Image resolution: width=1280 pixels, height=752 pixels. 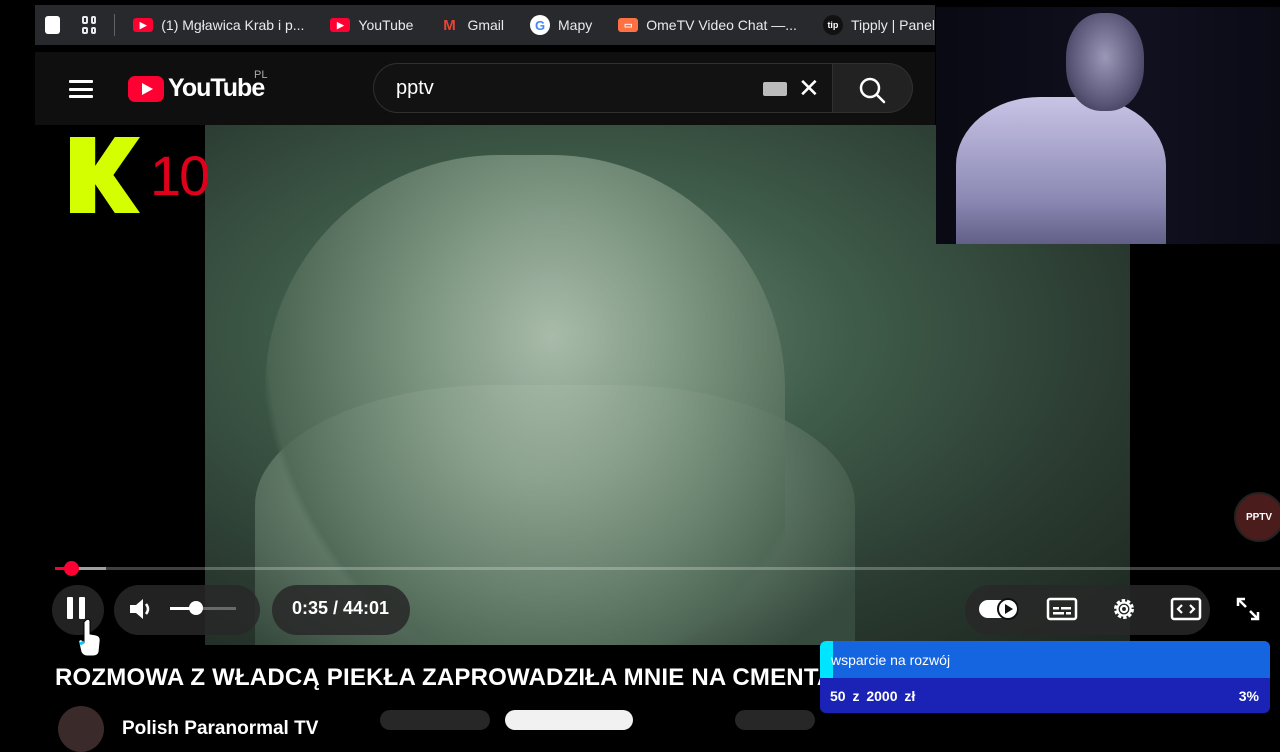 What do you see at coordinates (628, 25) in the screenshot?
I see `ometv-icon: ▭` at bounding box center [628, 25].